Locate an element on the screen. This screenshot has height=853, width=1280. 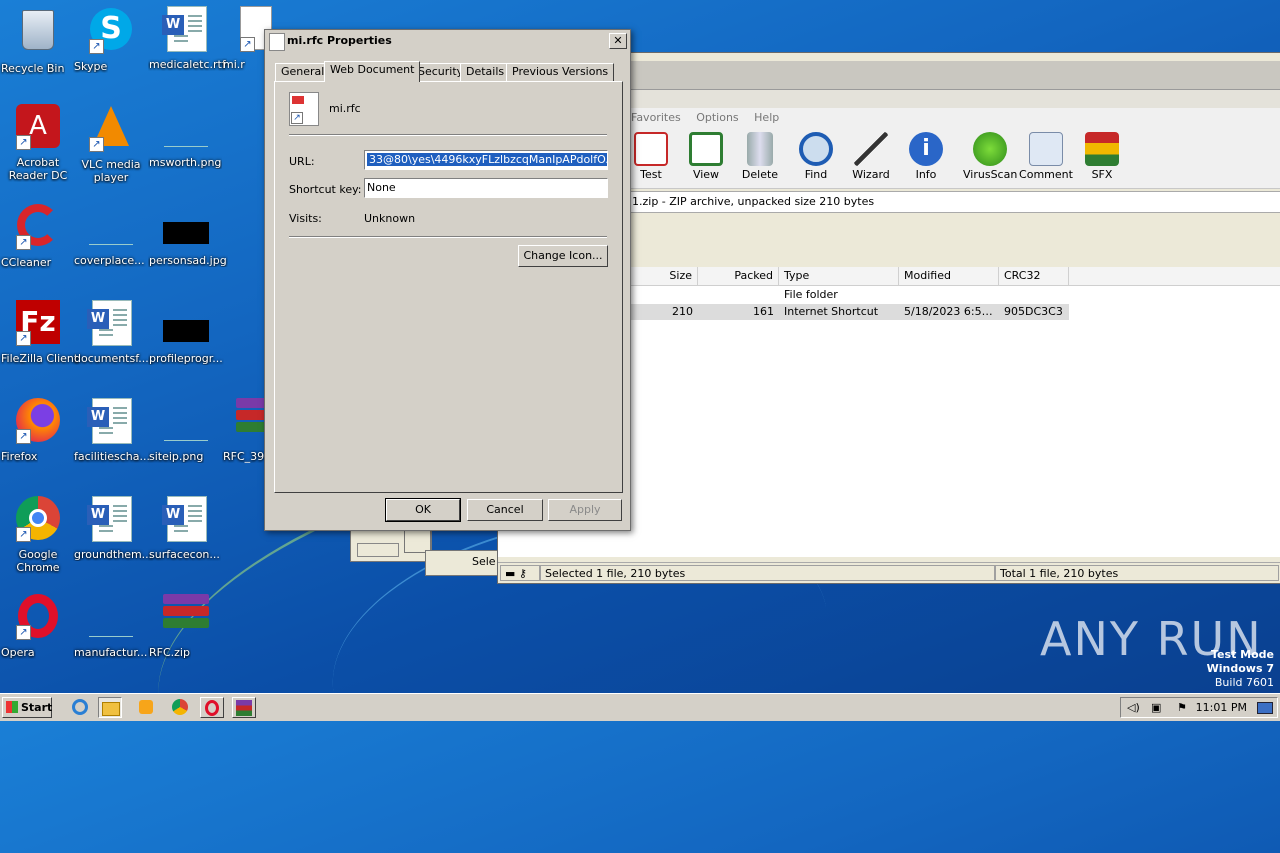
tab-details: Details is located at coordinates (485, 72).